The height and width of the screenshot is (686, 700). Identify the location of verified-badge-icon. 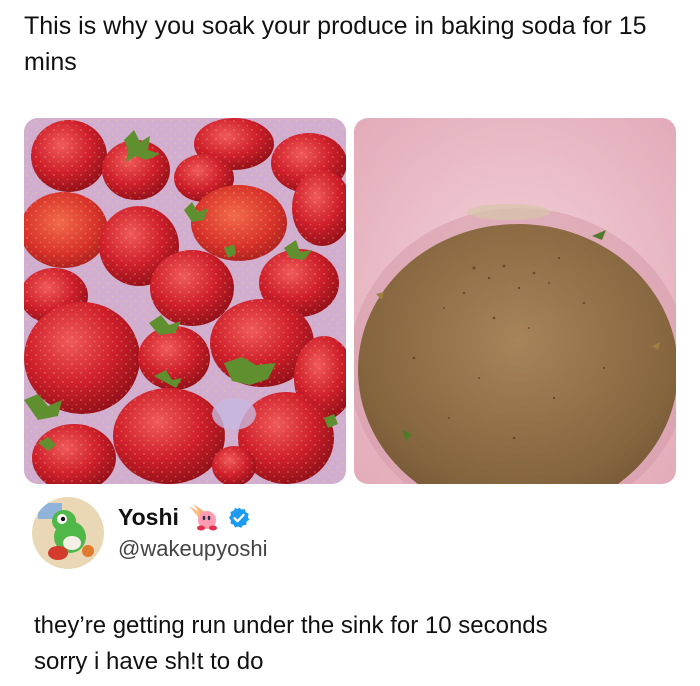
(239, 518).